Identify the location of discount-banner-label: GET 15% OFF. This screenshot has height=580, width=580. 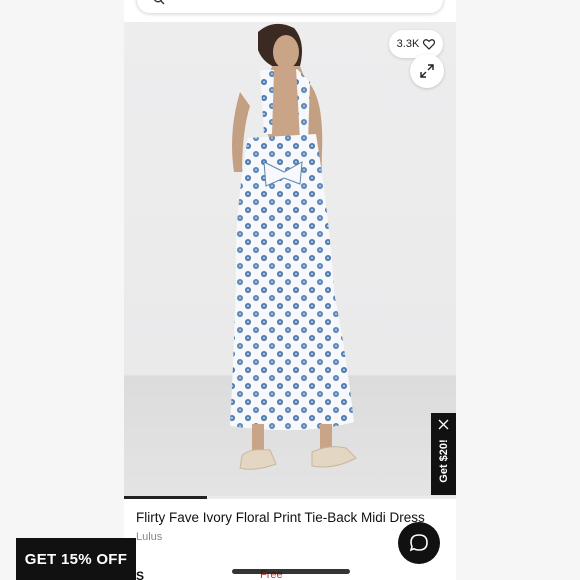
(76, 559).